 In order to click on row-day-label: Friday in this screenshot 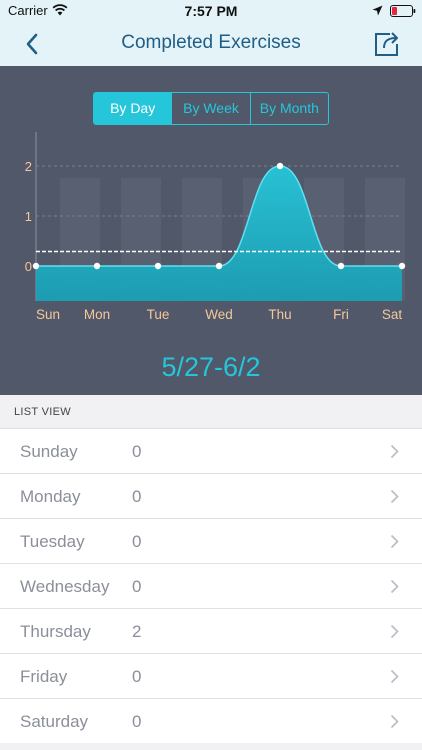, I will do `click(44, 676)`.